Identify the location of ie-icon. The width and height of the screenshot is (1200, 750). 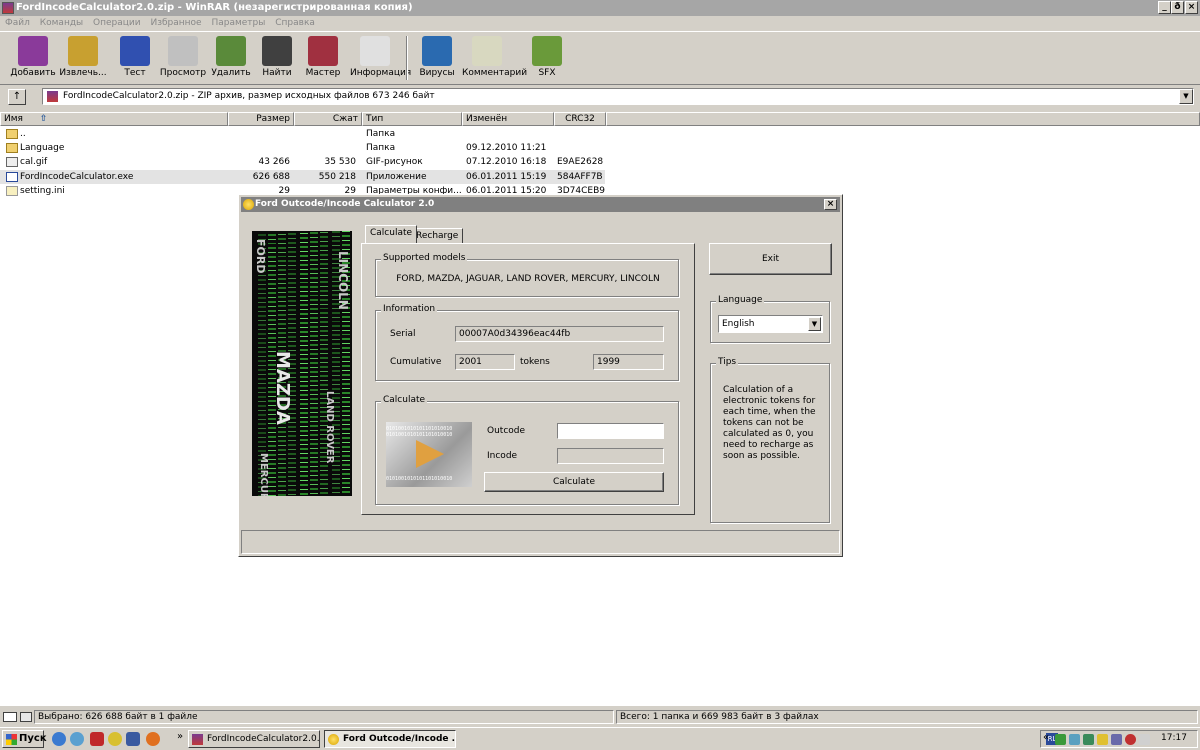
(59, 739).